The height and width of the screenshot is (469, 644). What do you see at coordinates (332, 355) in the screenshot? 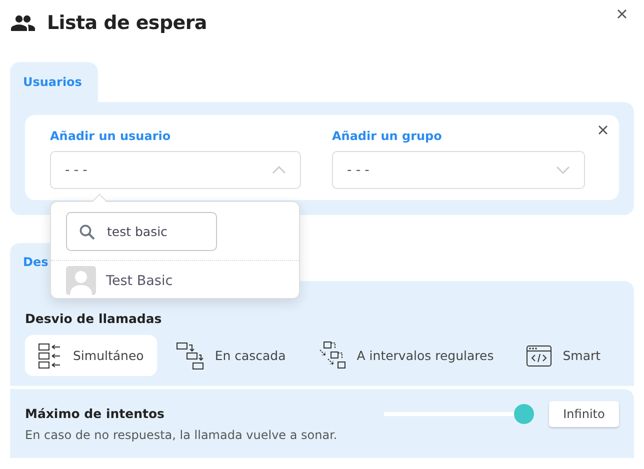
I see `staggered-boxes-icon` at bounding box center [332, 355].